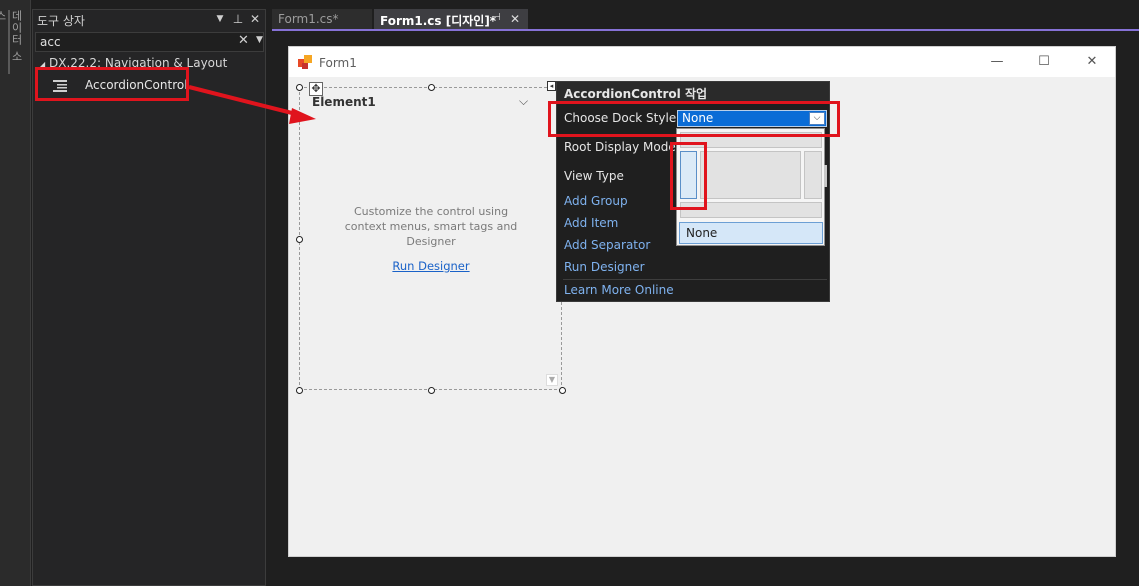 This screenshot has height=586, width=1139. What do you see at coordinates (238, 19) in the screenshot?
I see `pin-icon: ⊥` at bounding box center [238, 19].